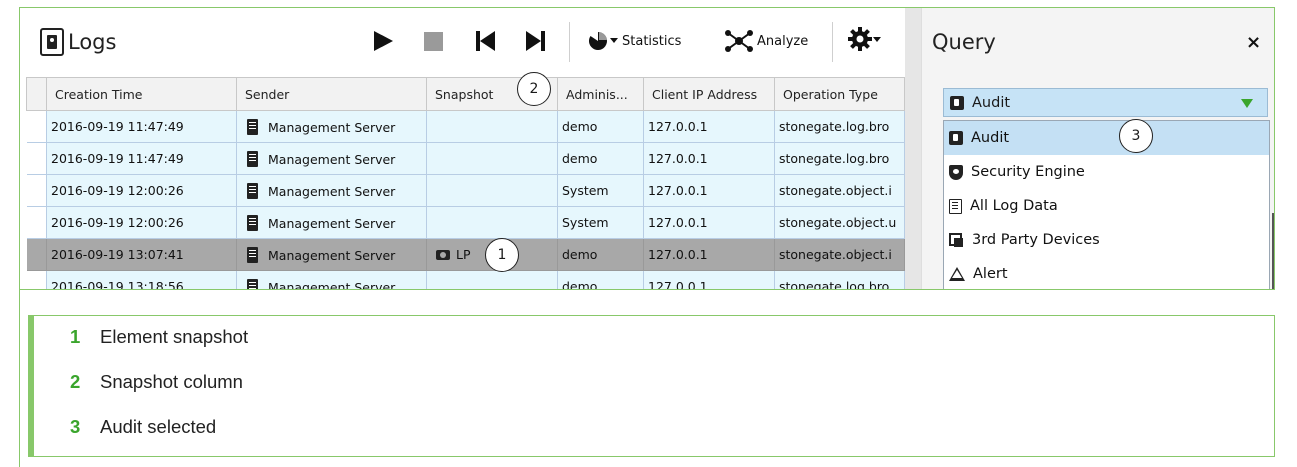 Image resolution: width=1297 pixels, height=467 pixels. What do you see at coordinates (955, 206) in the screenshot?
I see `log-list-icon` at bounding box center [955, 206].